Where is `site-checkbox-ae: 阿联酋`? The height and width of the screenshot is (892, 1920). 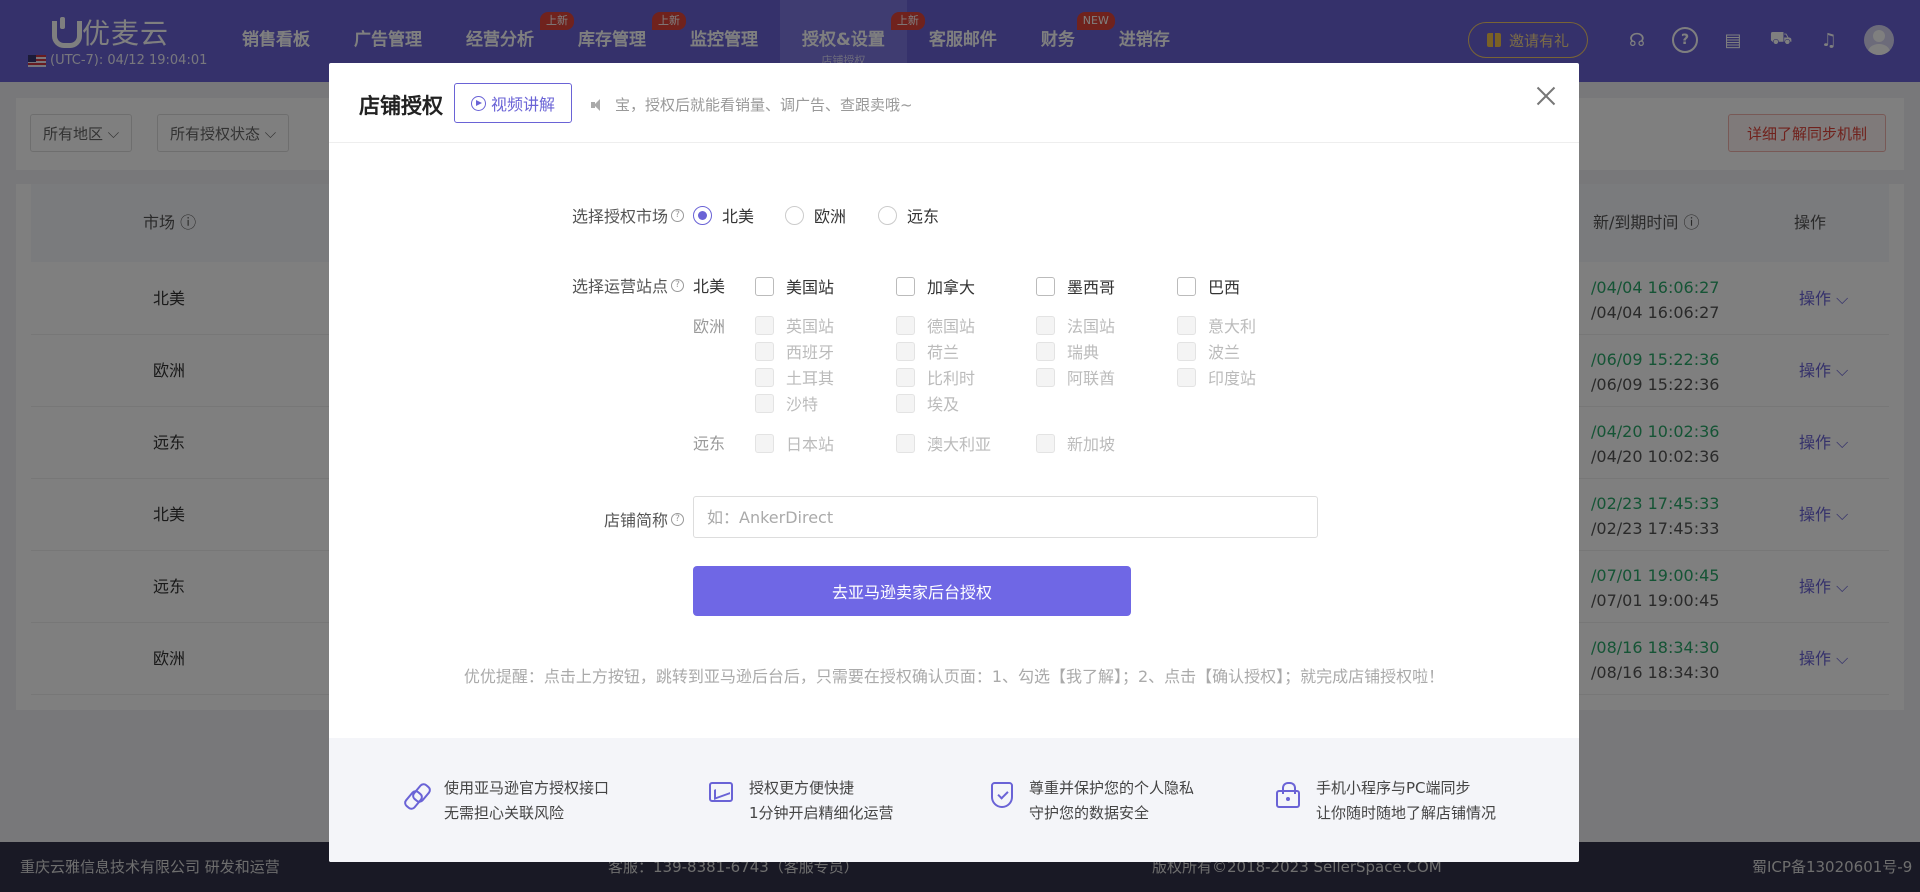 site-checkbox-ae: 阿联酋 is located at coordinates (1075, 377).